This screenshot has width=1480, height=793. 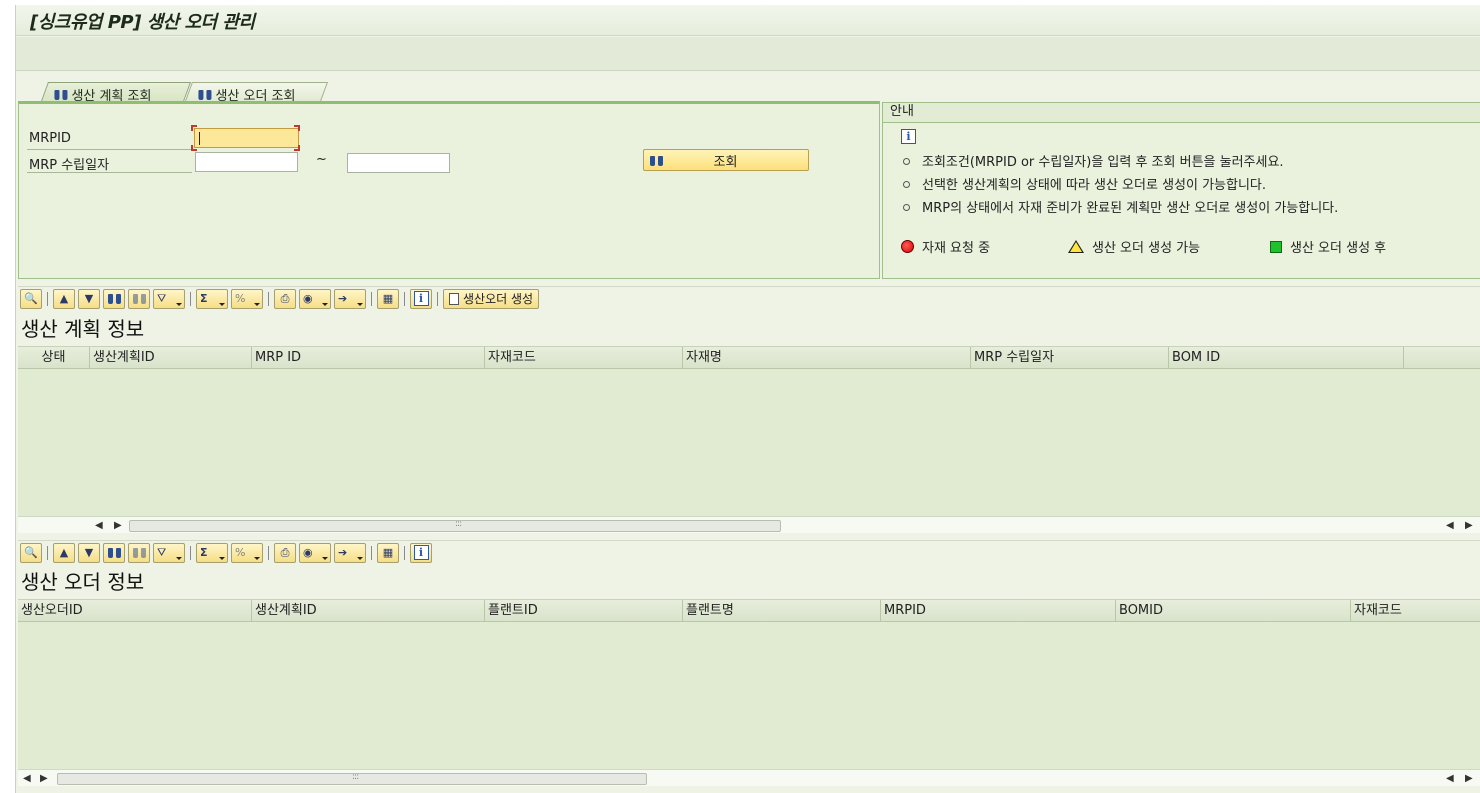 What do you see at coordinates (998, 611) in the screenshot?
I see `column-header: MRPID` at bounding box center [998, 611].